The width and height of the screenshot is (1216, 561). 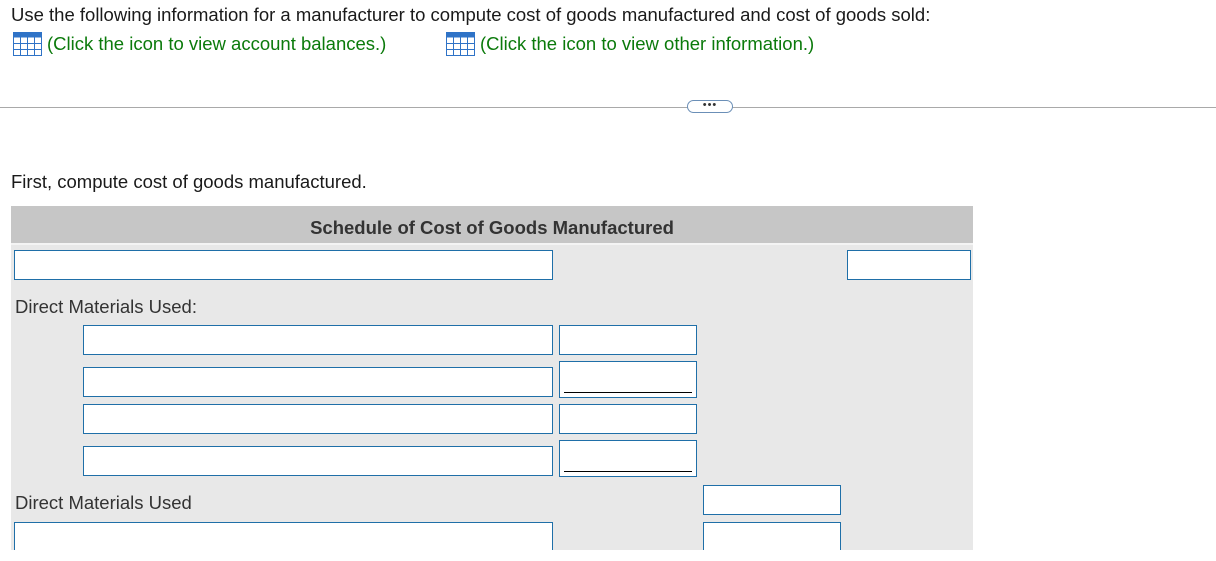 I want to click on schedule-header: Schedule of Cost of Goods Manufactured, so click(x=492, y=225).